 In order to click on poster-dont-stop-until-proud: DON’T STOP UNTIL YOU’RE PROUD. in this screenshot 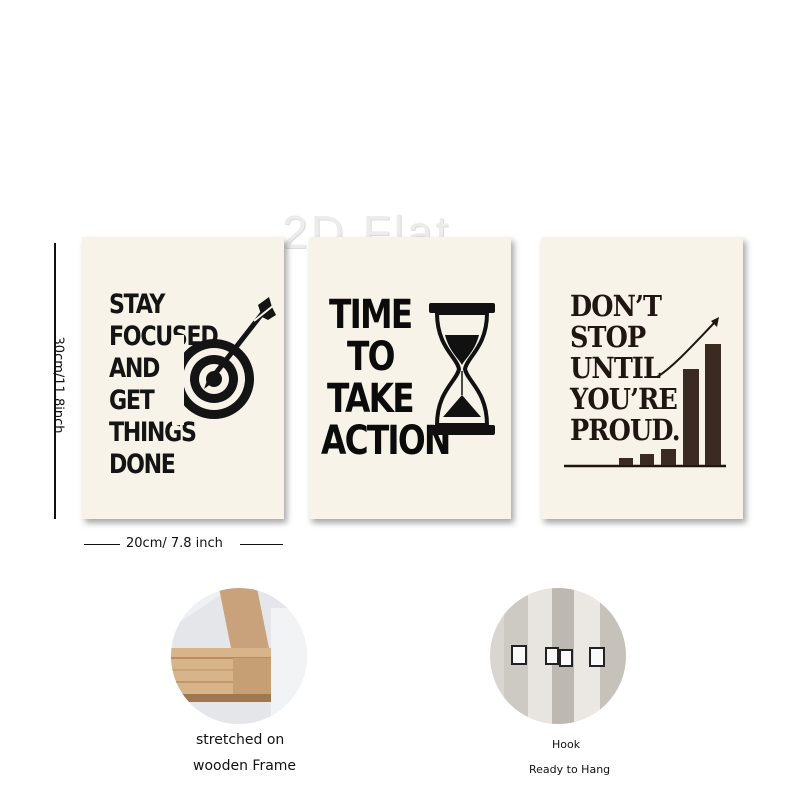, I will do `click(642, 378)`.